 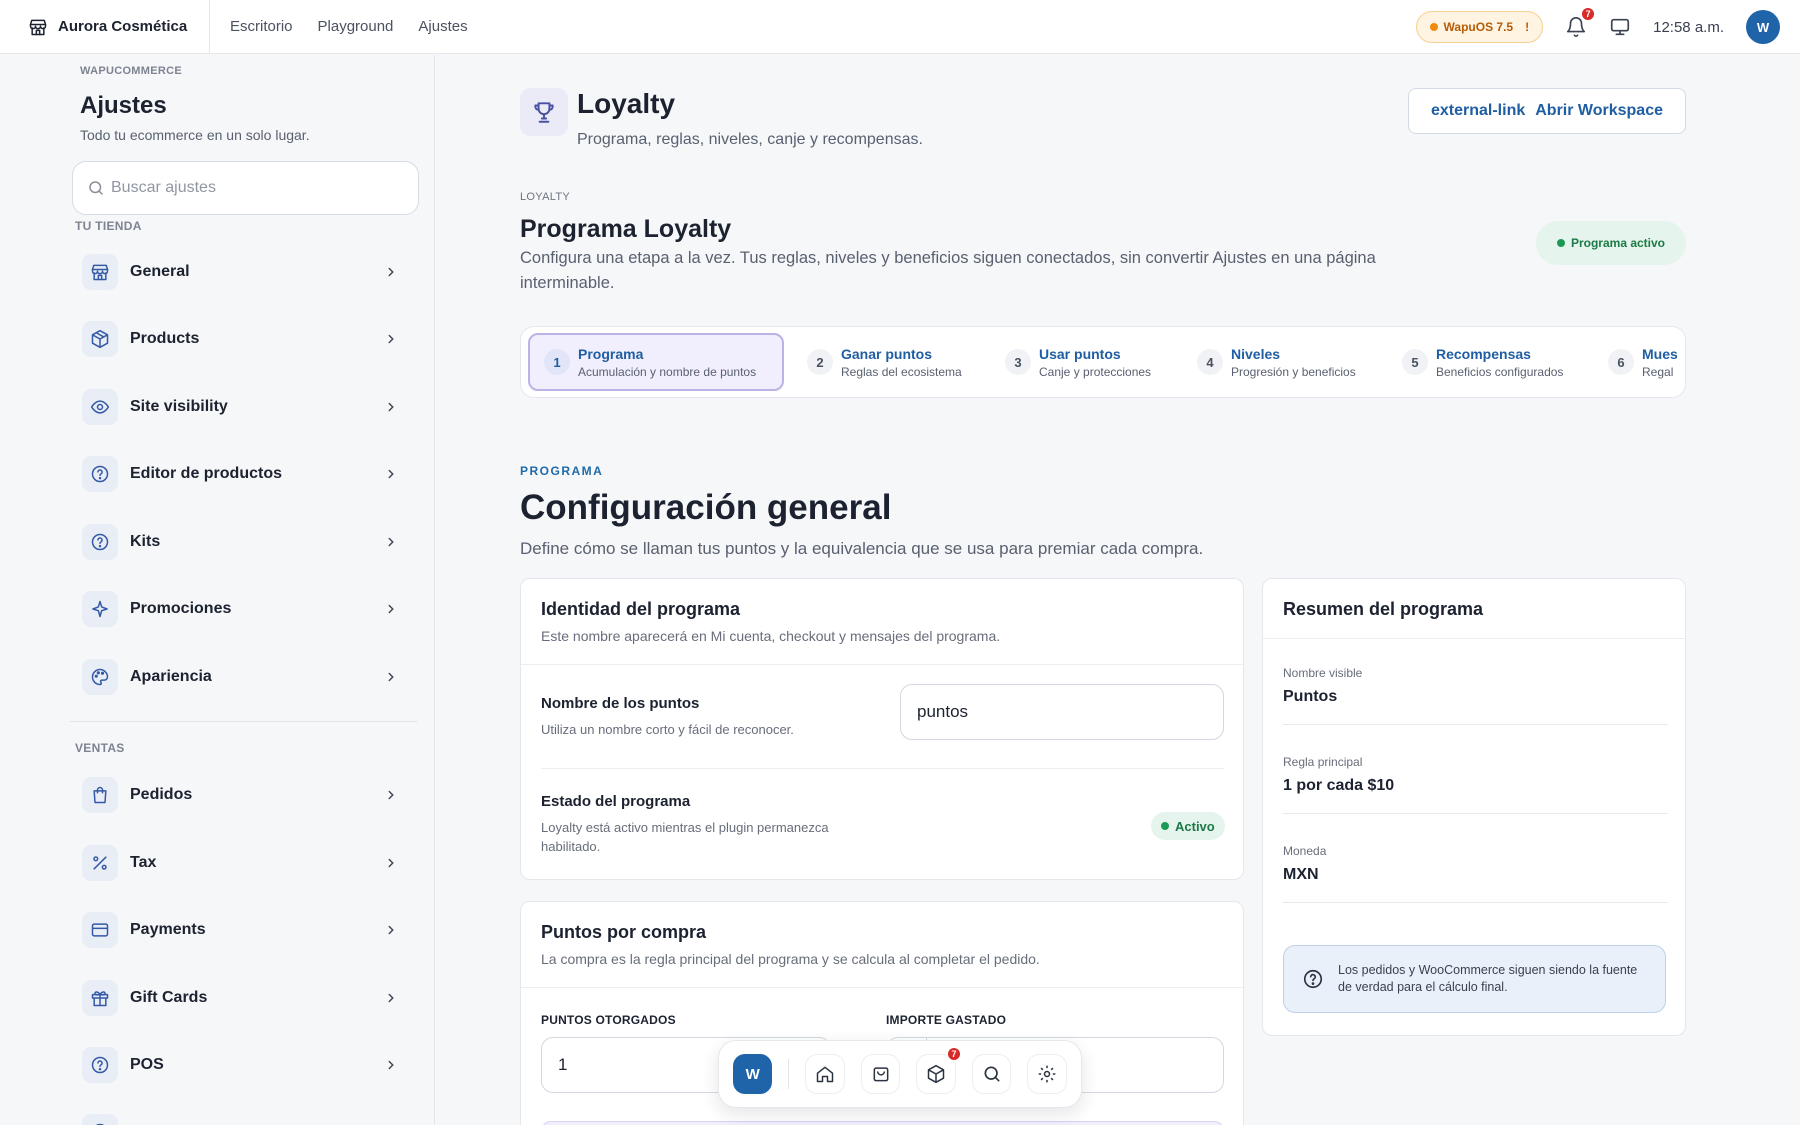 What do you see at coordinates (247, 795) in the screenshot?
I see `sidebar-item-pedidos: Pedidos` at bounding box center [247, 795].